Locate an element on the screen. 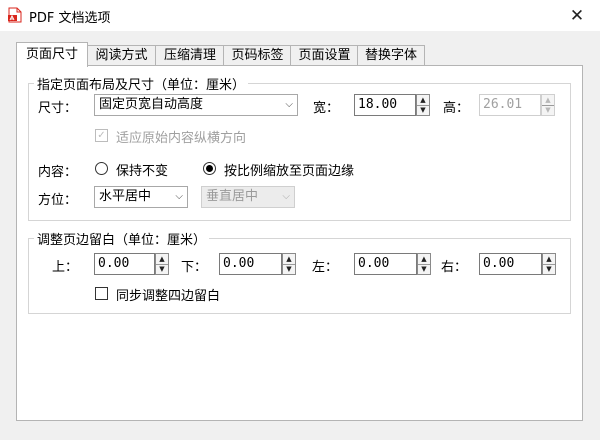  pdf-app-icon is located at coordinates (15, 15).